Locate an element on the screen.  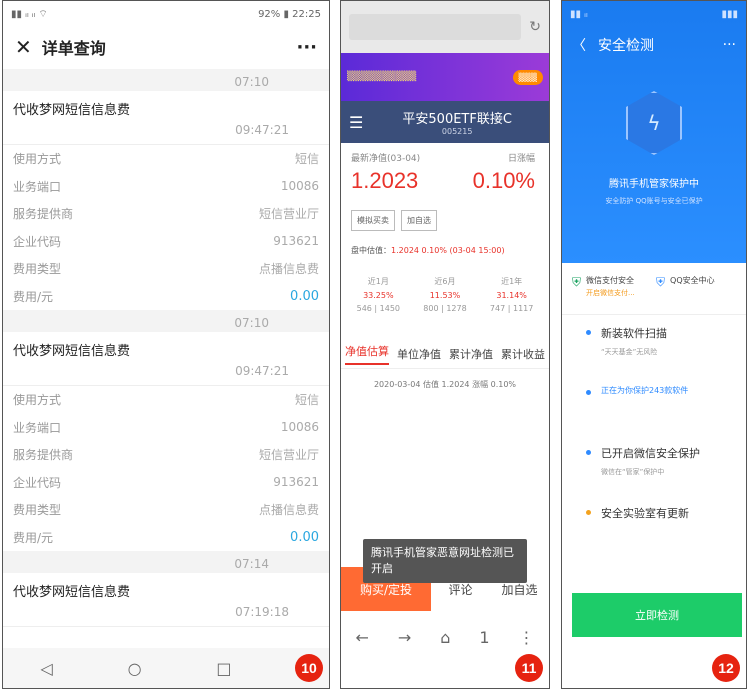
change-value: 0.10% is located at coordinates (503, 180).